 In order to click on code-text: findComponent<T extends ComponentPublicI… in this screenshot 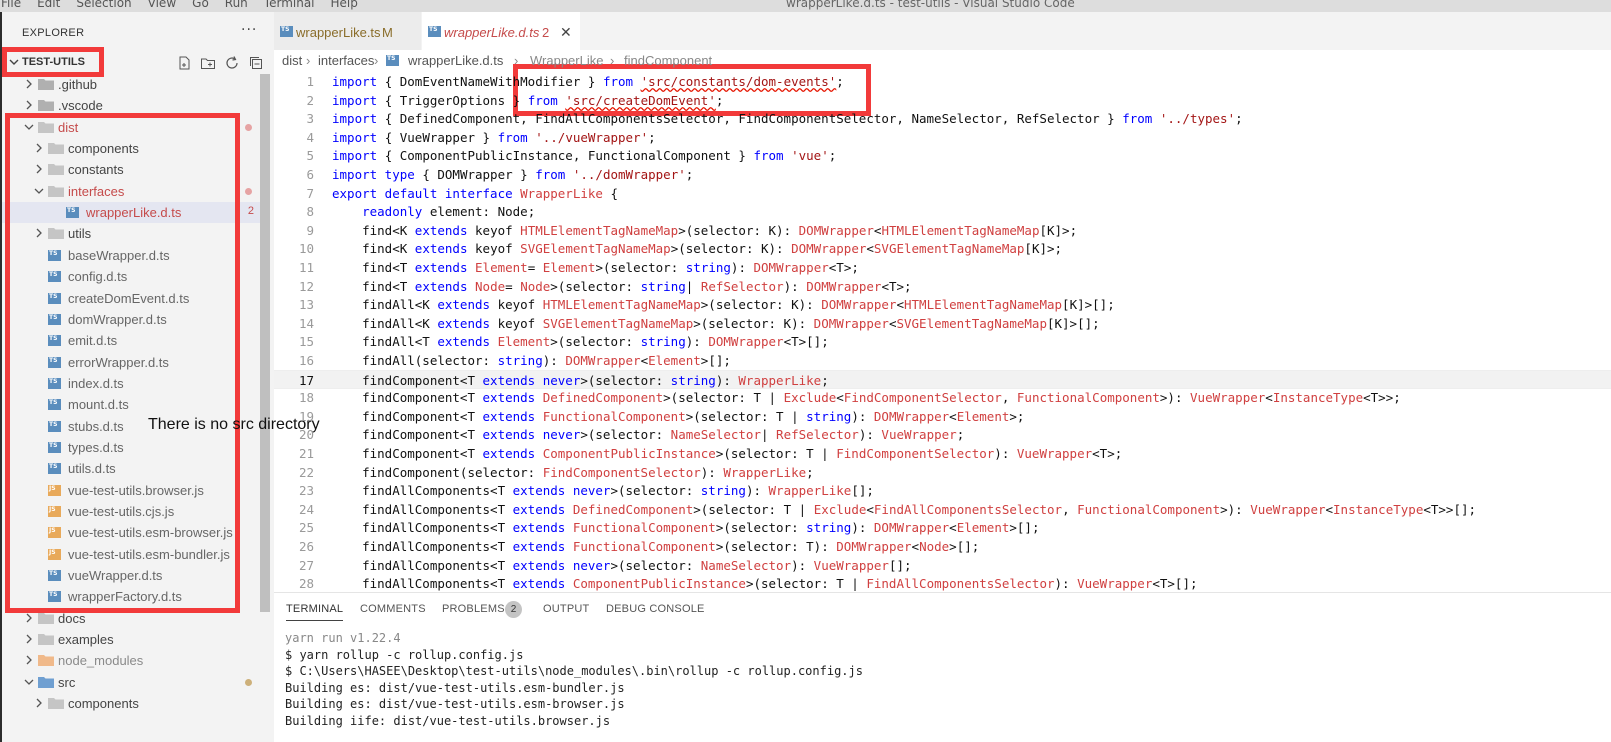, I will do `click(727, 453)`.